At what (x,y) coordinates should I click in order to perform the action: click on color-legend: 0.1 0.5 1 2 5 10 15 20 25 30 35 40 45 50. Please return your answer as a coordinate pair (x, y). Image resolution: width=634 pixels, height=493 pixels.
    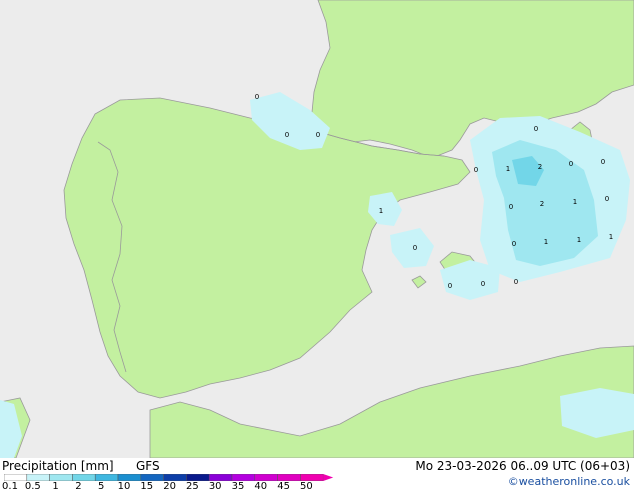
    Looking at the image, I should click on (168, 483).